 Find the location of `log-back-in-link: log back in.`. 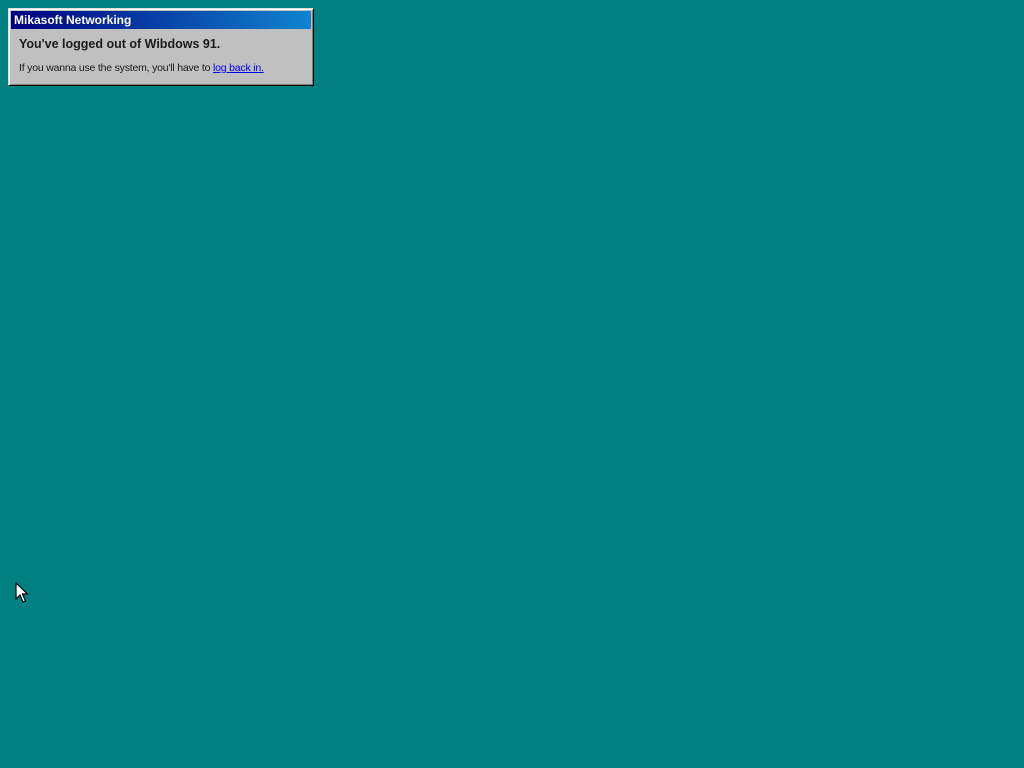

log-back-in-link: log back in. is located at coordinates (238, 68).